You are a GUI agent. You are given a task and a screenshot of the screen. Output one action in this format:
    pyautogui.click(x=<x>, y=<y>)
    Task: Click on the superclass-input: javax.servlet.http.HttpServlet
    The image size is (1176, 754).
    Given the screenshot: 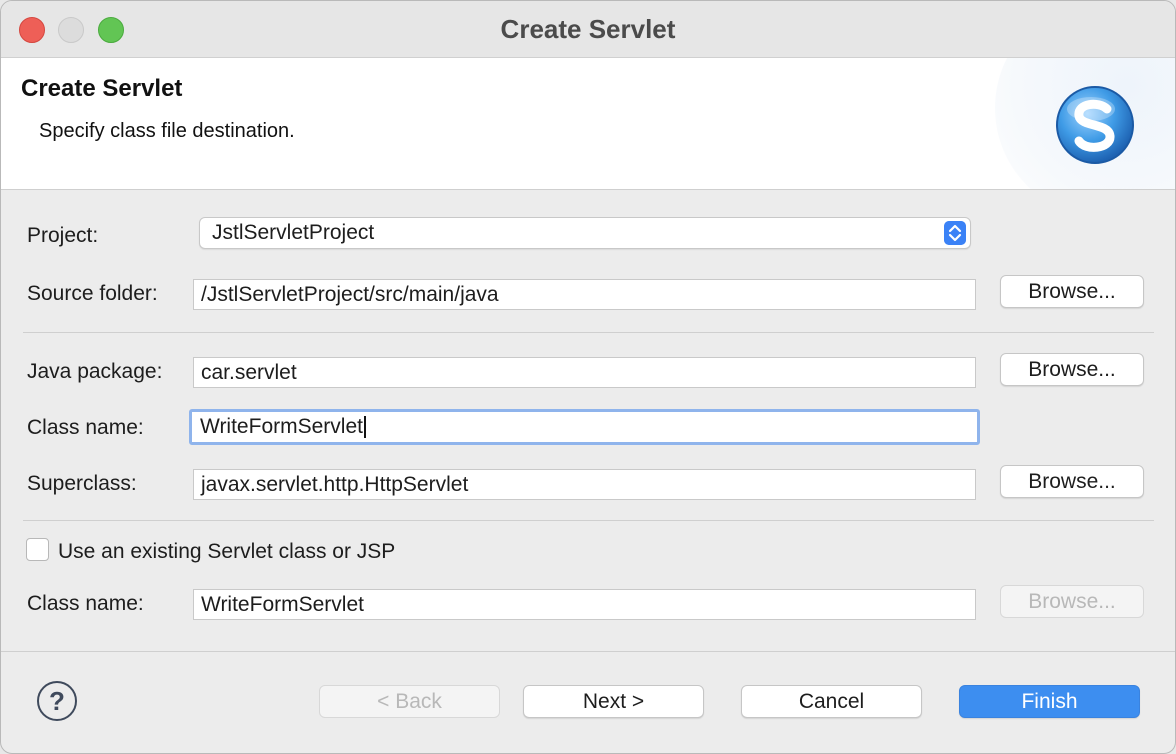 What is the action you would take?
    pyautogui.click(x=584, y=484)
    